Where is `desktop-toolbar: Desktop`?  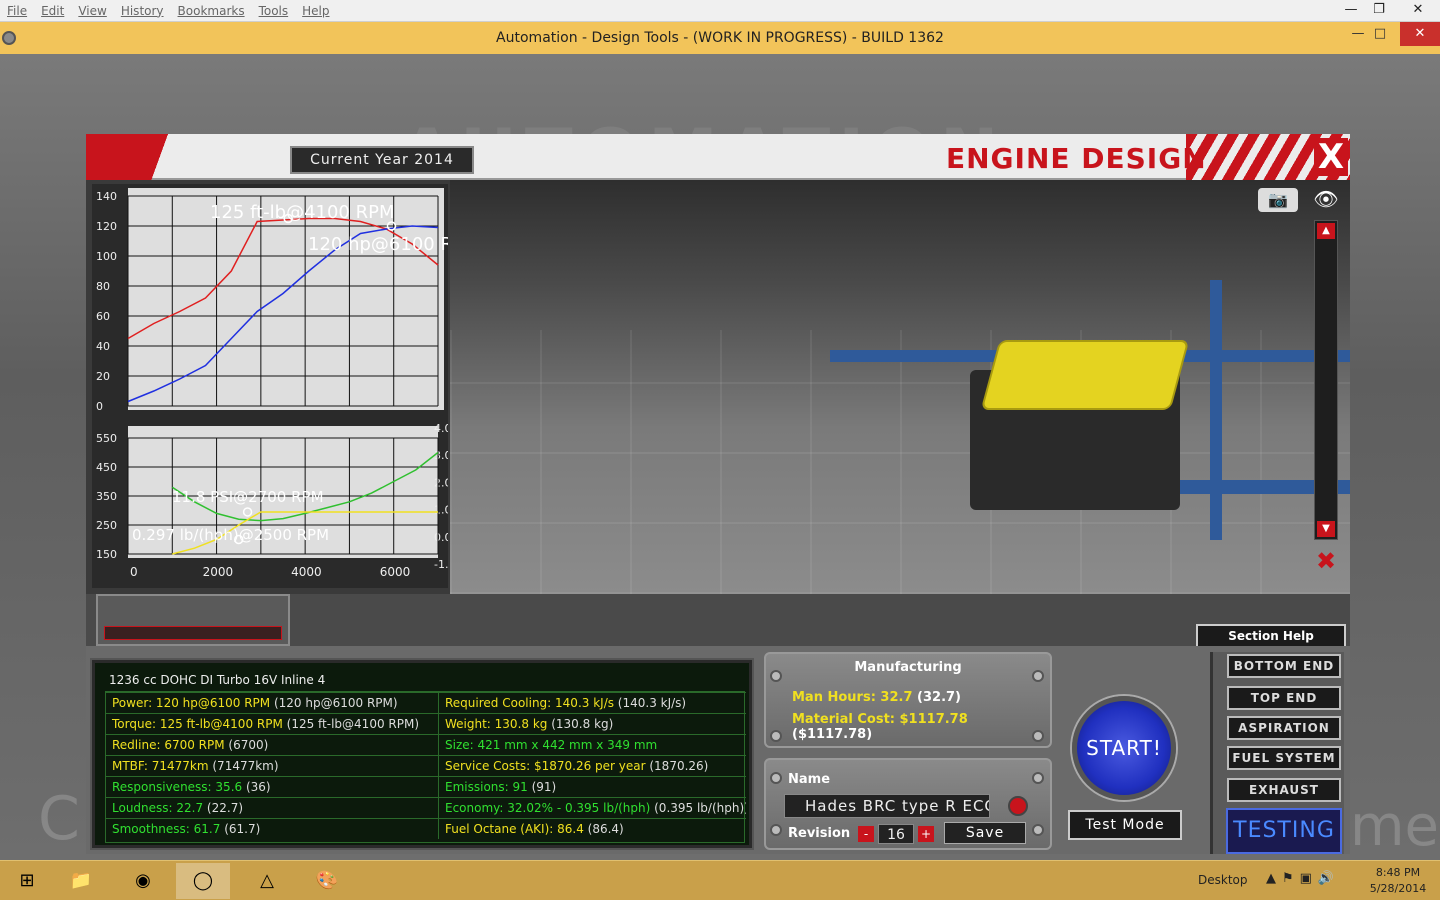
desktop-toolbar: Desktop is located at coordinates (1223, 880).